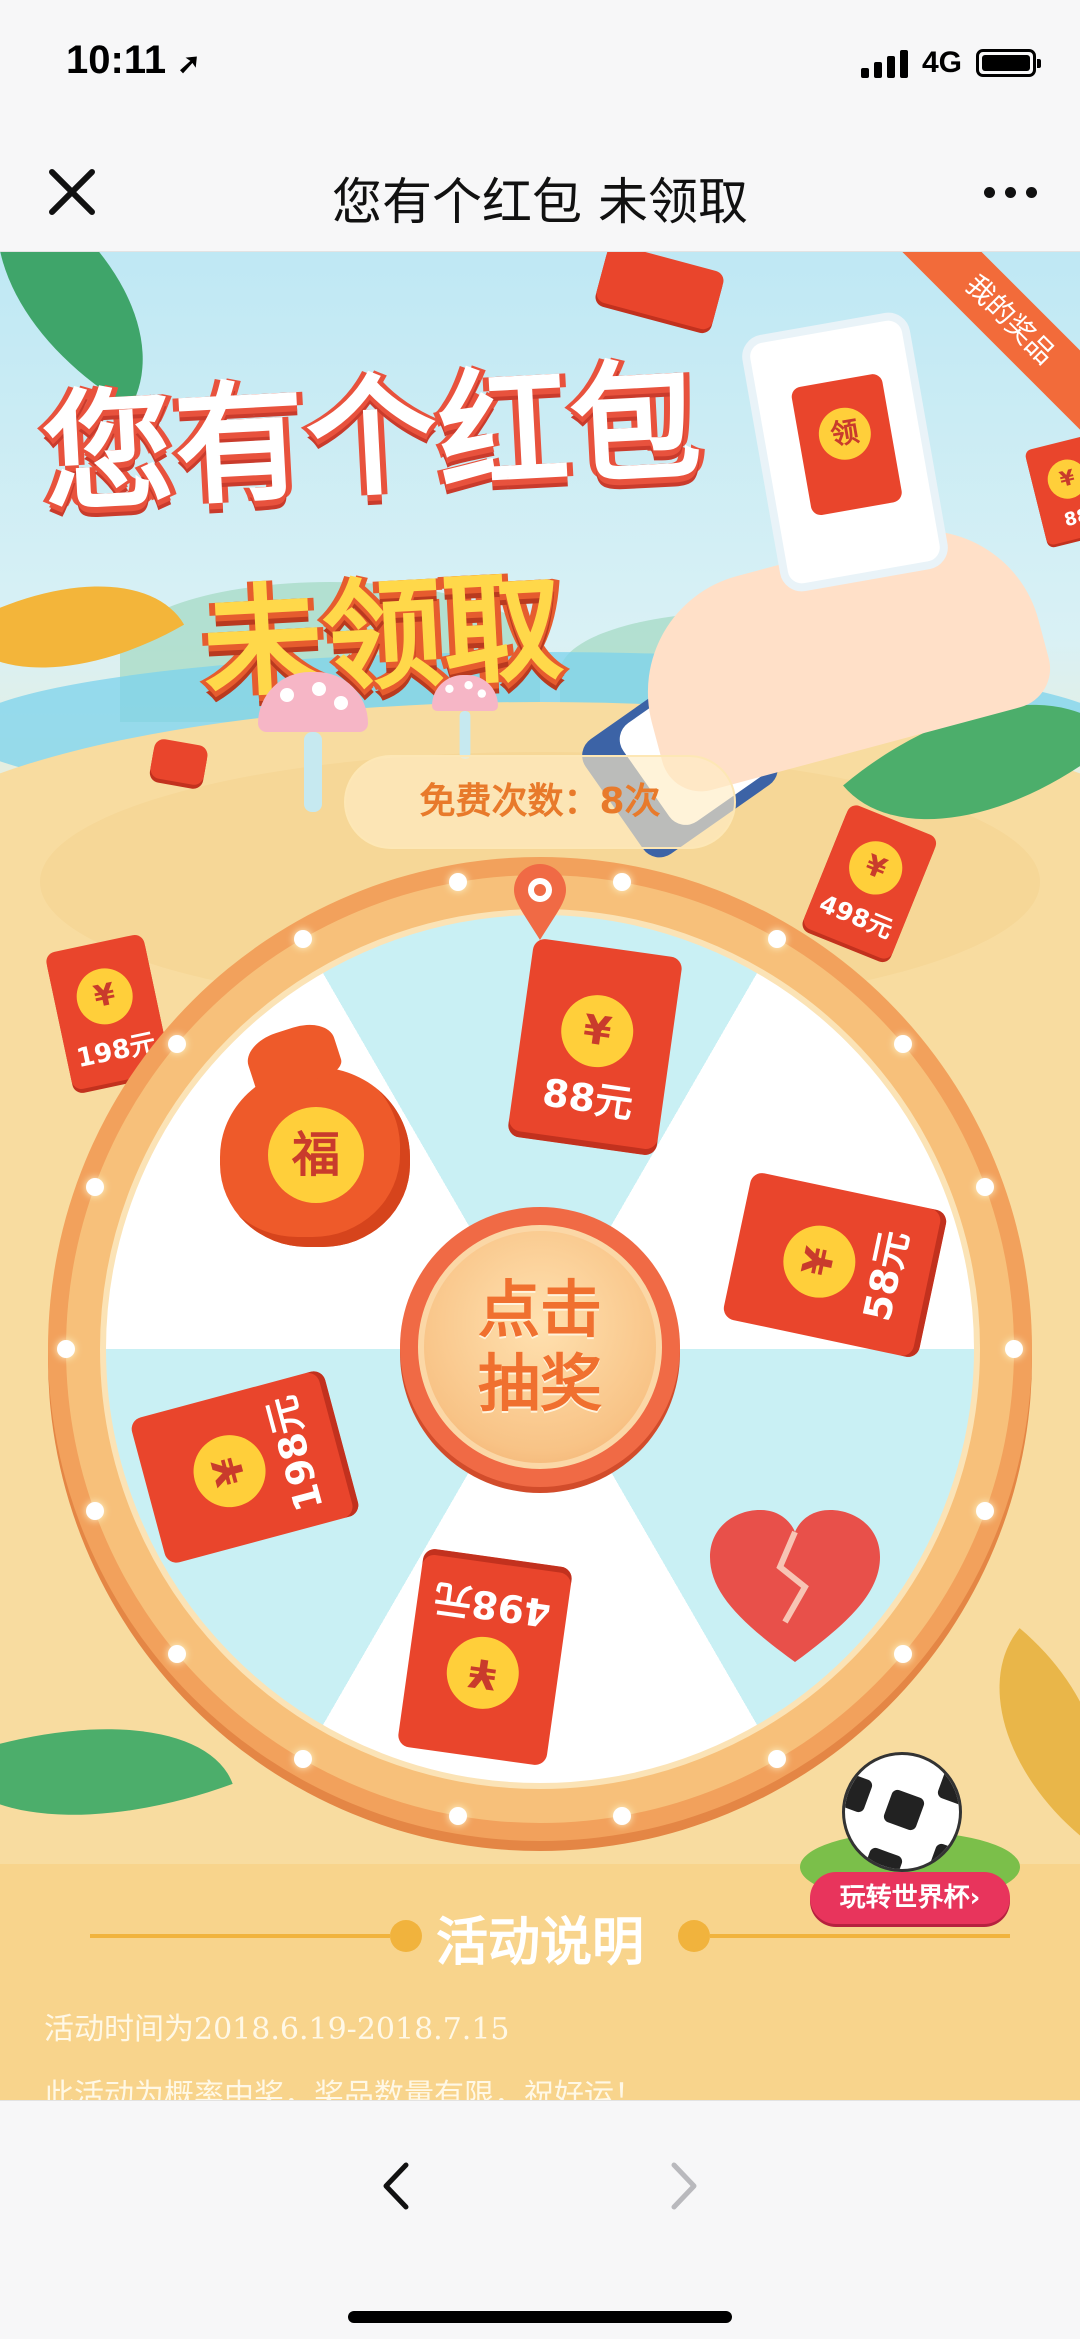 The height and width of the screenshot is (2339, 1080). I want to click on network-type: 4G, so click(941, 62).